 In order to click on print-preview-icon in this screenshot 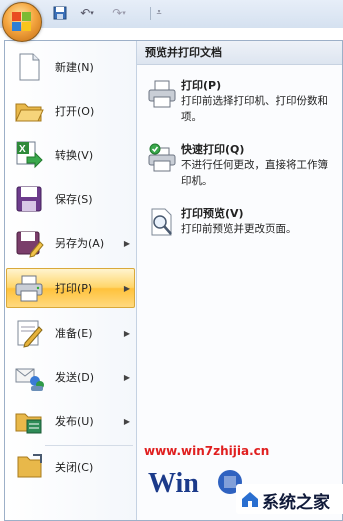, I will do `click(162, 222)`.